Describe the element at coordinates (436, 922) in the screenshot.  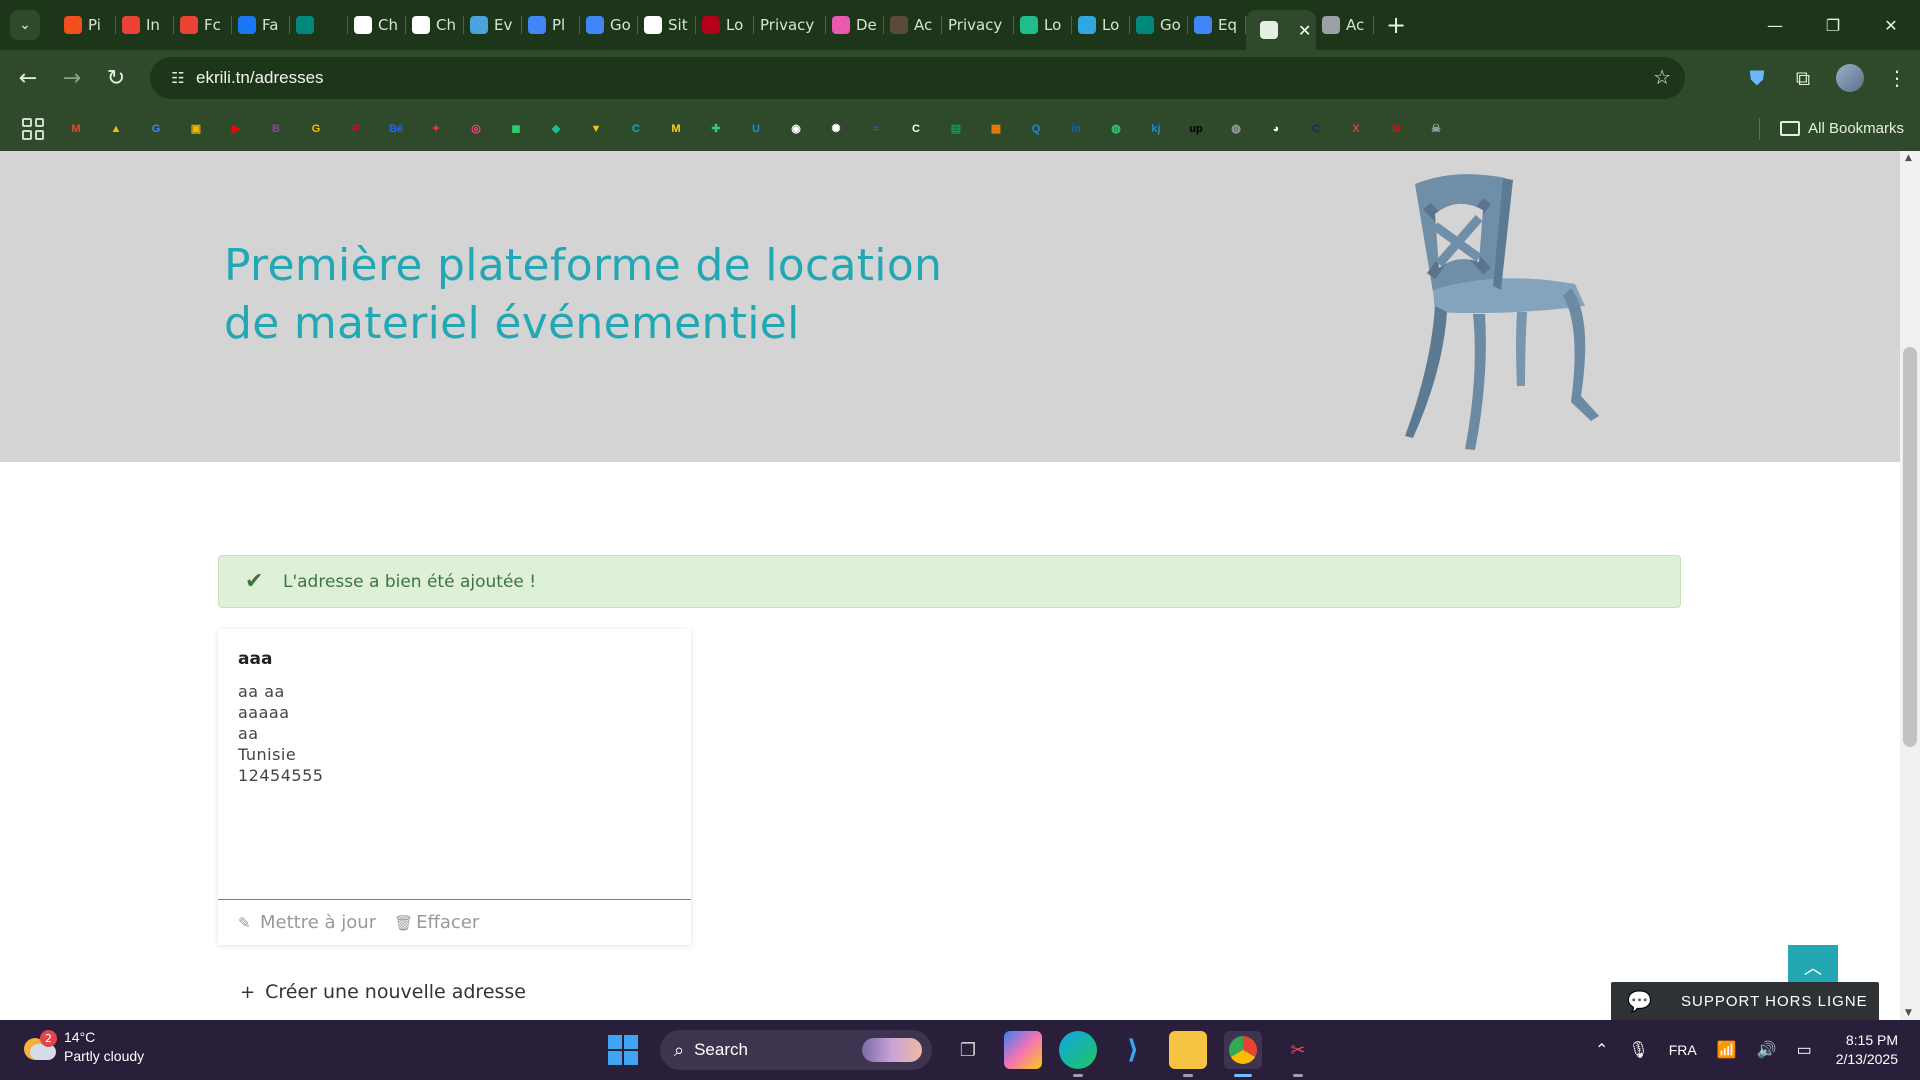
I see `delete-address-button: 🗑 Effacer` at that location.